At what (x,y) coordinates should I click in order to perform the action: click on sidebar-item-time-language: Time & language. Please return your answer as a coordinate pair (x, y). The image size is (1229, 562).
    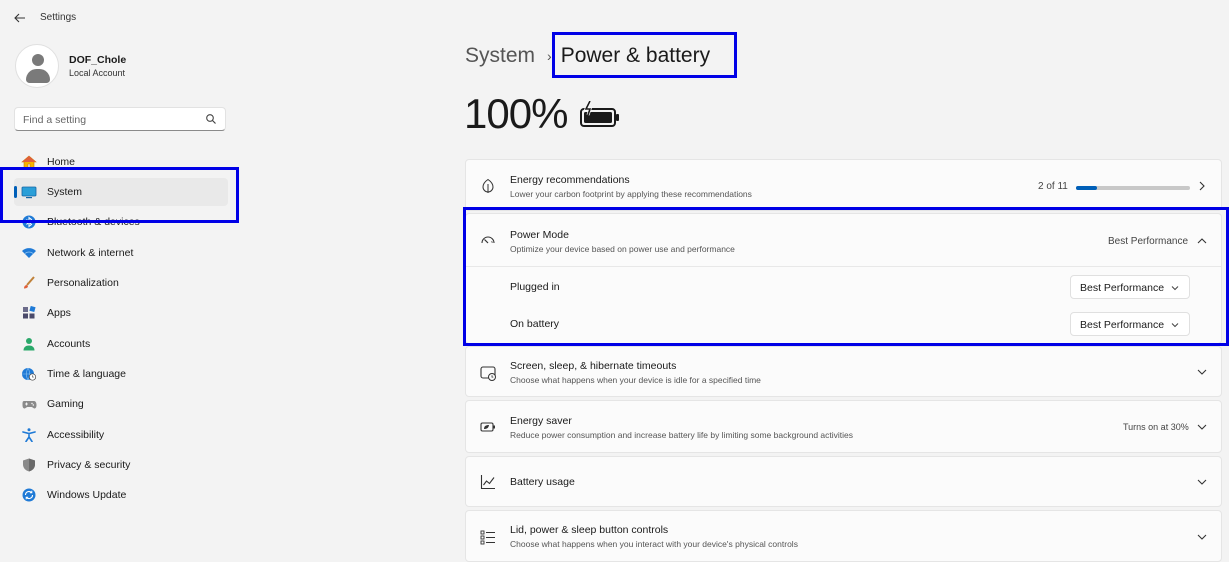
    Looking at the image, I should click on (121, 374).